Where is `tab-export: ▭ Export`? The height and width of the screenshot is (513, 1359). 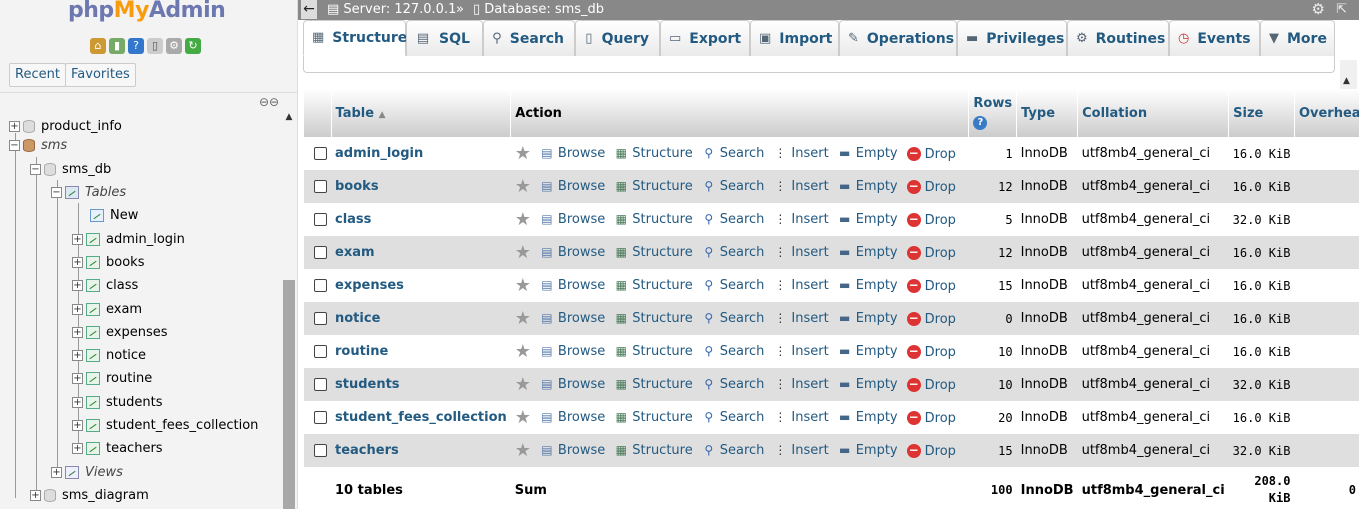 tab-export: ▭ Export is located at coordinates (705, 38).